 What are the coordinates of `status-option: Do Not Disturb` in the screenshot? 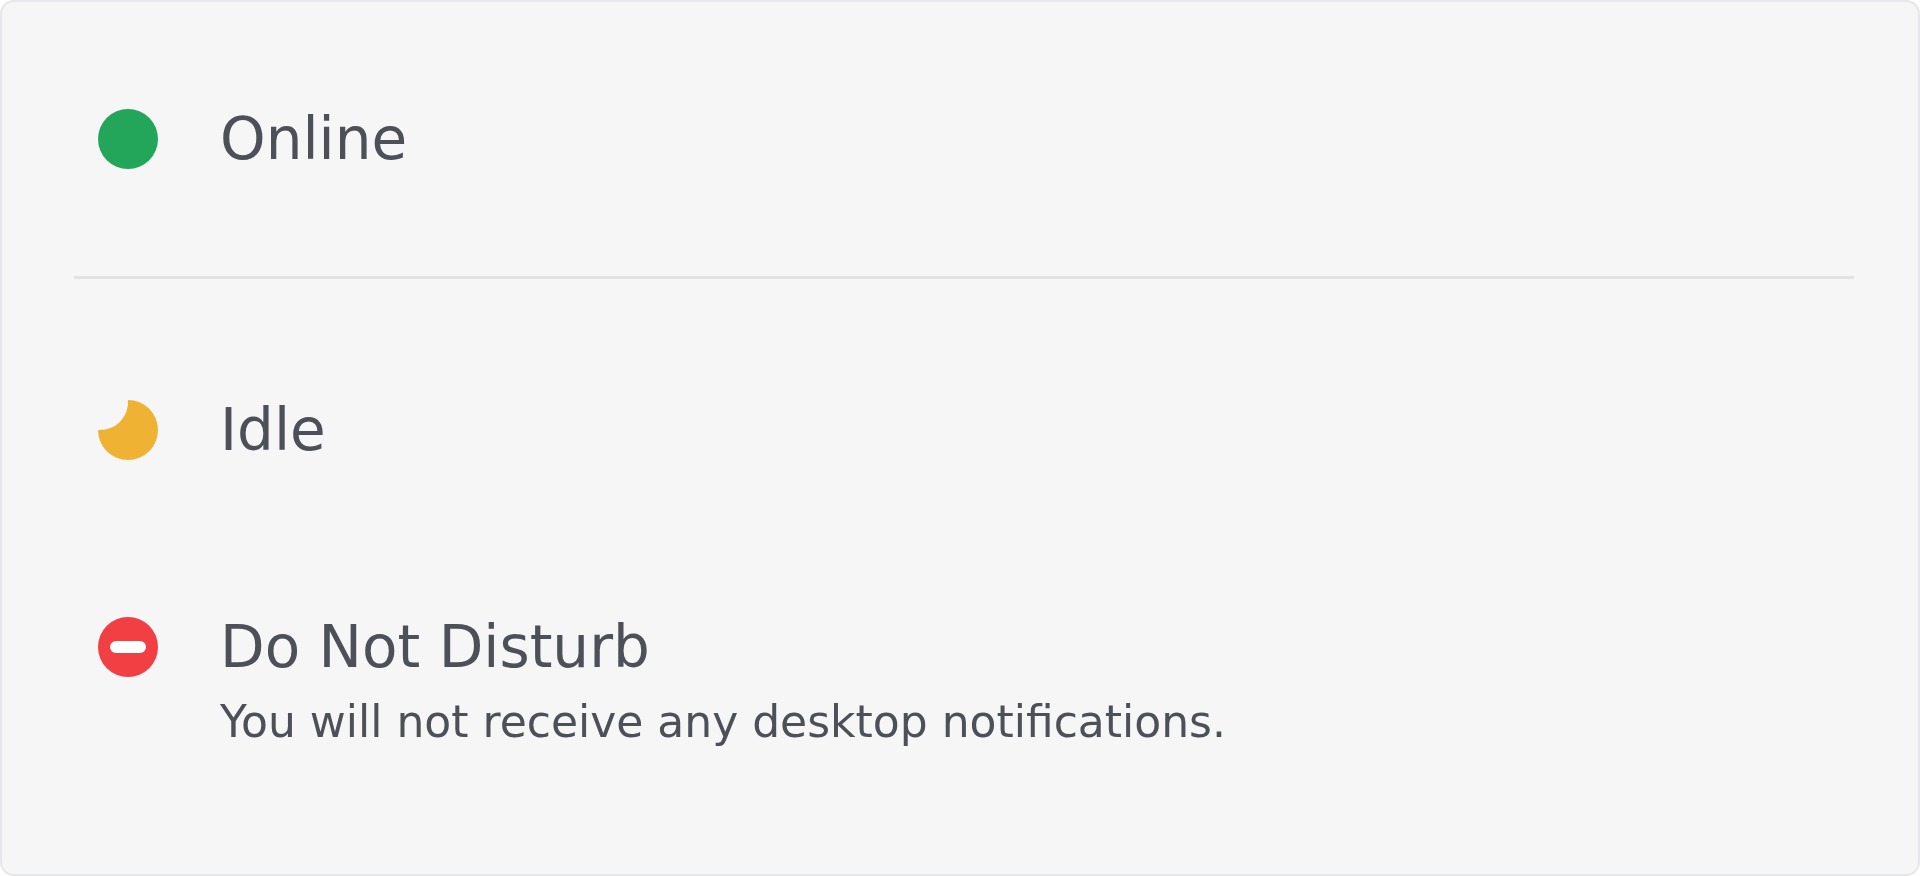 It's located at (435, 647).